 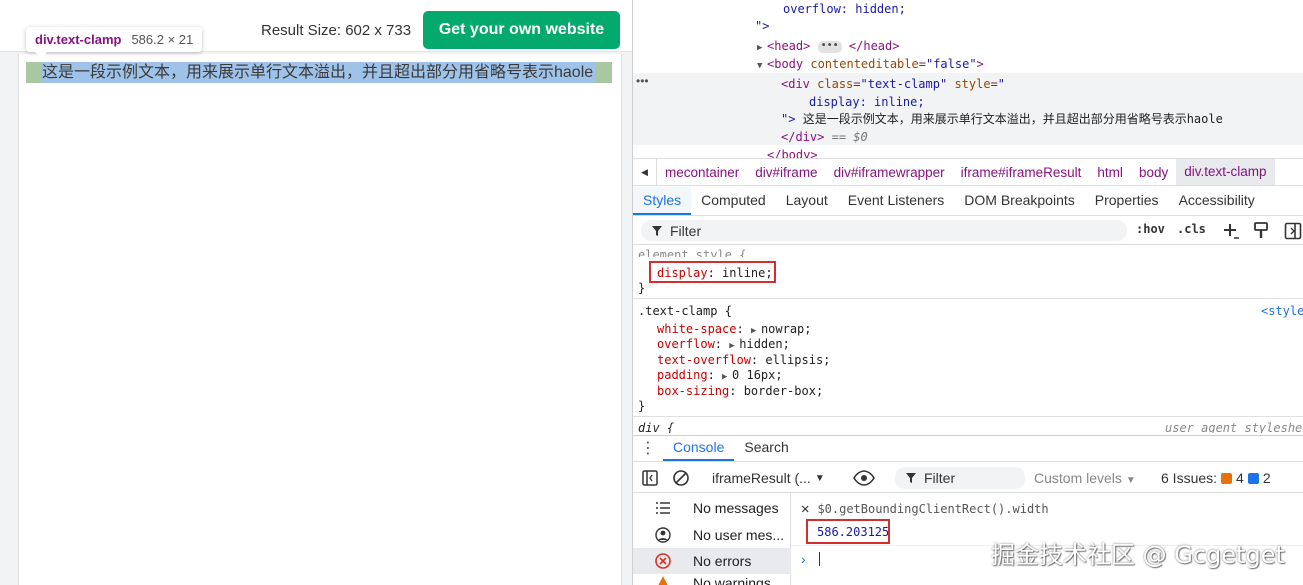 What do you see at coordinates (1127, 201) in the screenshot?
I see `tab-properties: Properties` at bounding box center [1127, 201].